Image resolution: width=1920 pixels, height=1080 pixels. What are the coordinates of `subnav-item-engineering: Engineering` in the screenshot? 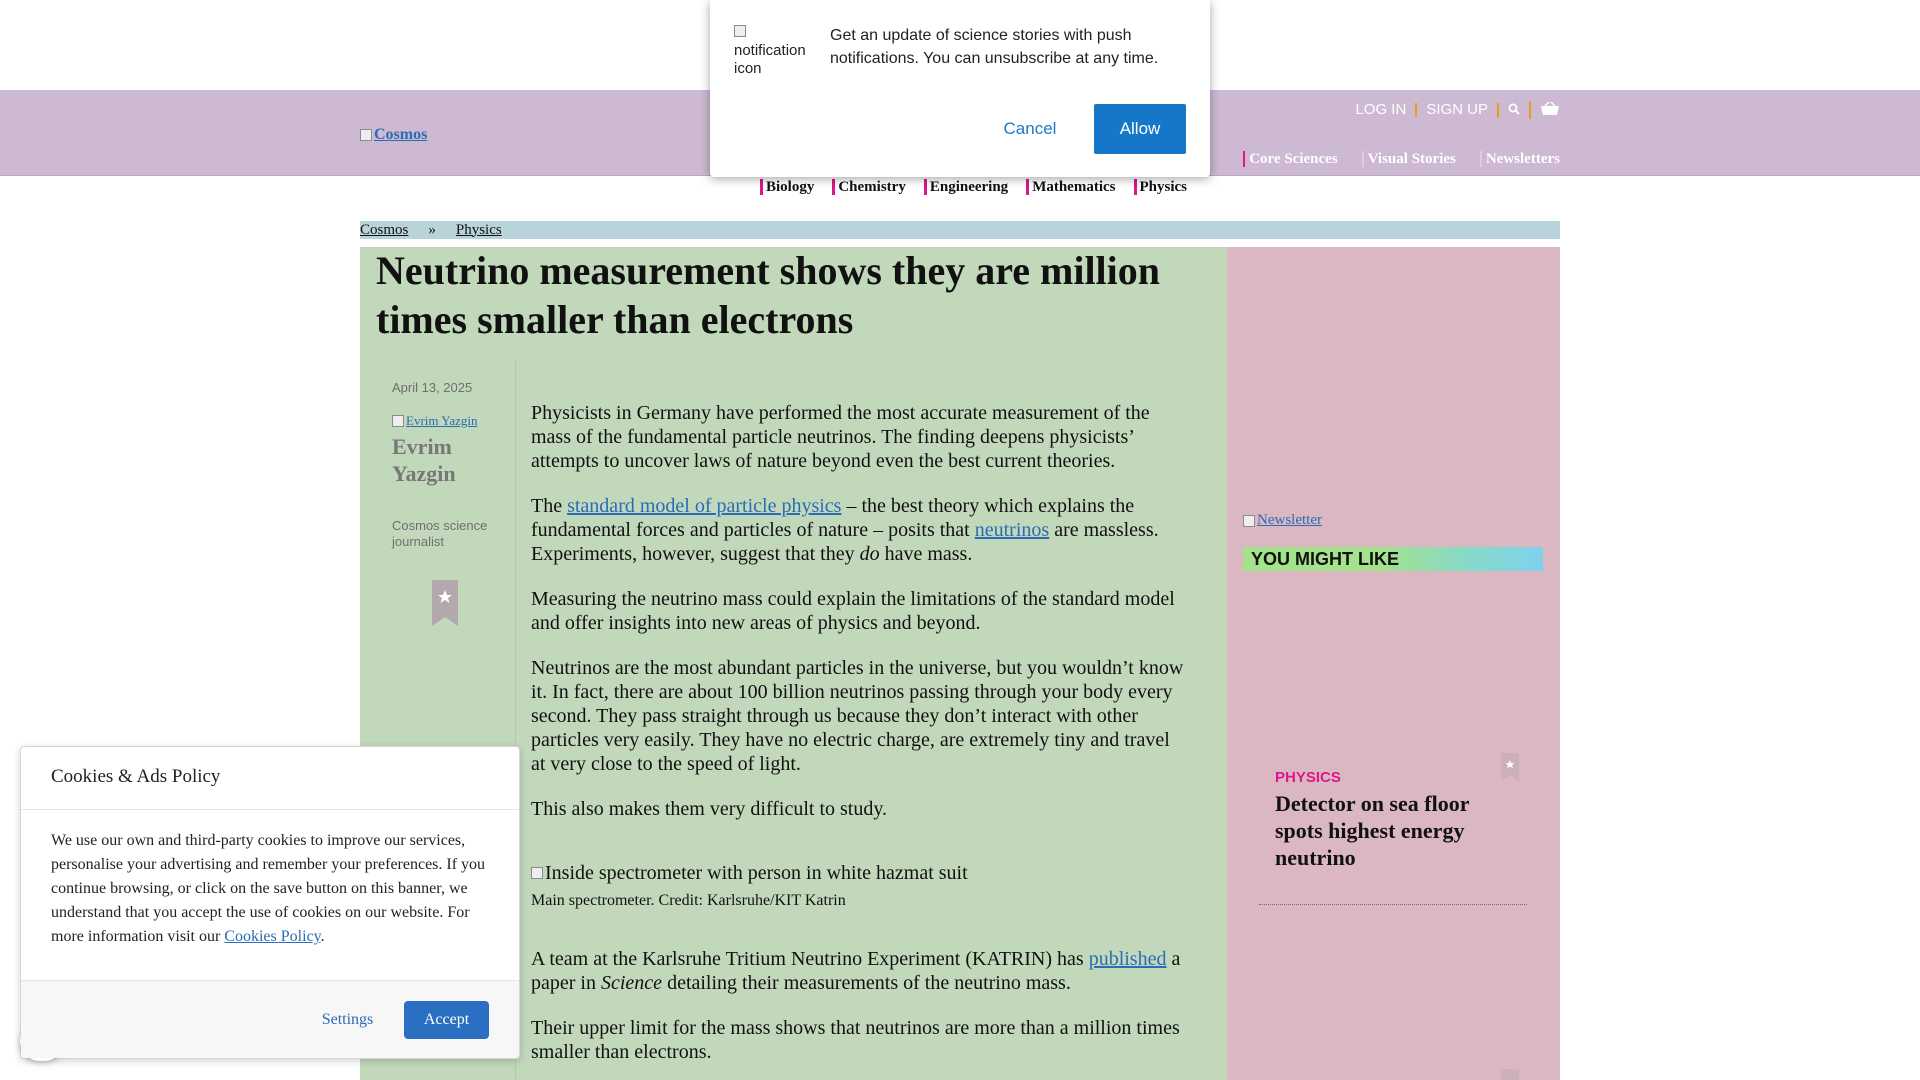 It's located at (965, 187).